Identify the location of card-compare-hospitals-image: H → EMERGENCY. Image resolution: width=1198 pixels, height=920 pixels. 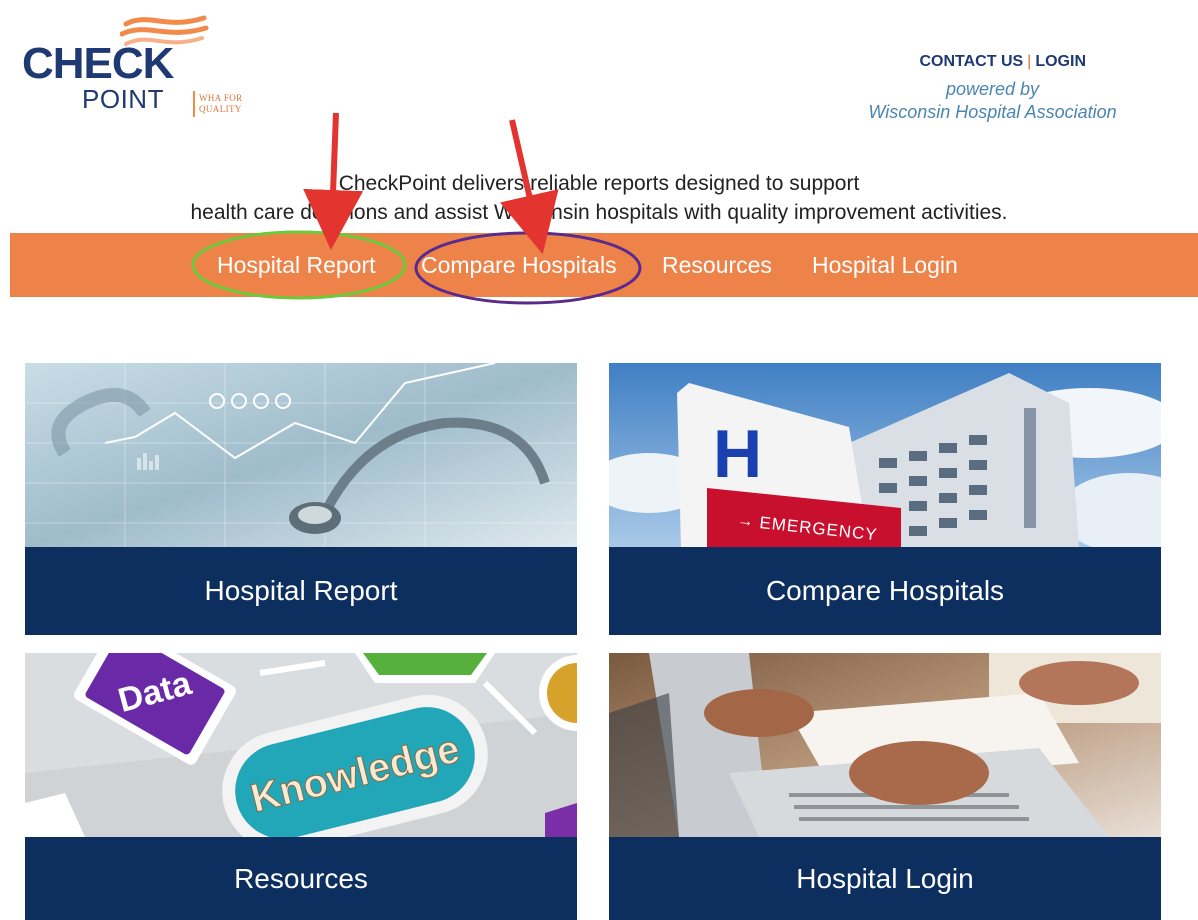
(885, 455).